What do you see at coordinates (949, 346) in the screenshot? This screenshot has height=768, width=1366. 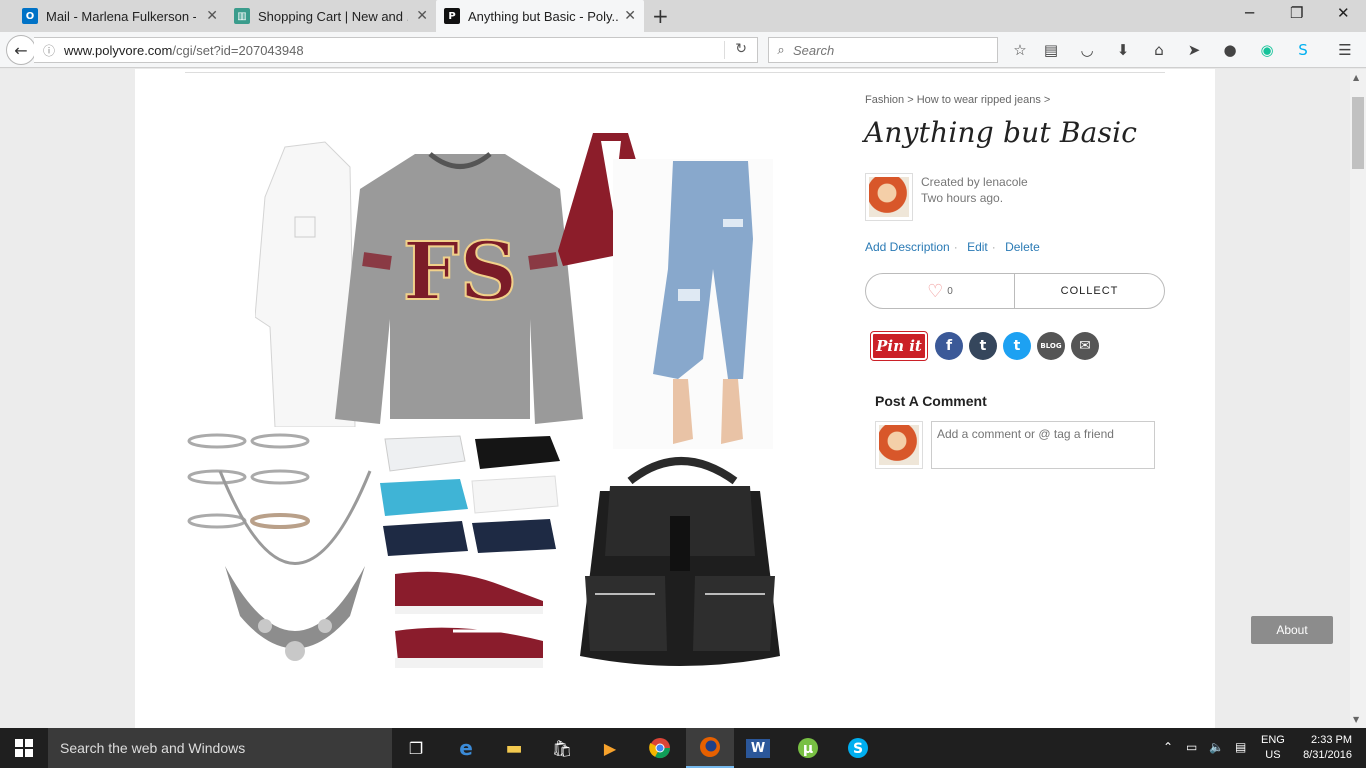 I see `facebook-icon: f` at bounding box center [949, 346].